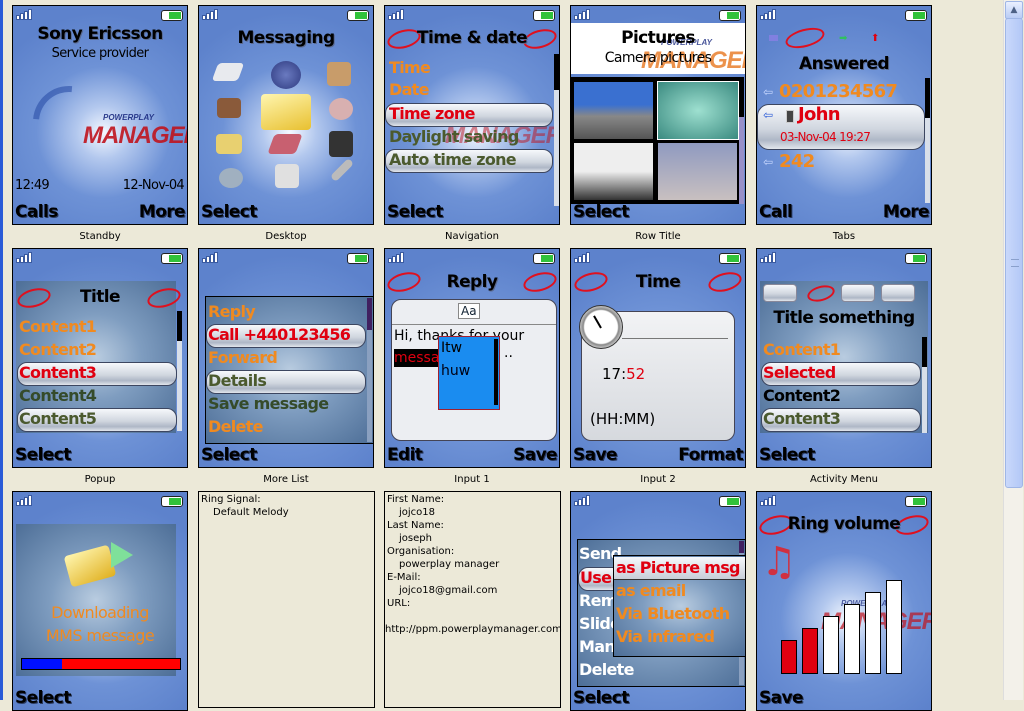 This screenshot has width=1024, height=711. What do you see at coordinates (658, 358) in the screenshot?
I see `phone-input-2: Time 17:52 (HH:MM) Save Format` at bounding box center [658, 358].